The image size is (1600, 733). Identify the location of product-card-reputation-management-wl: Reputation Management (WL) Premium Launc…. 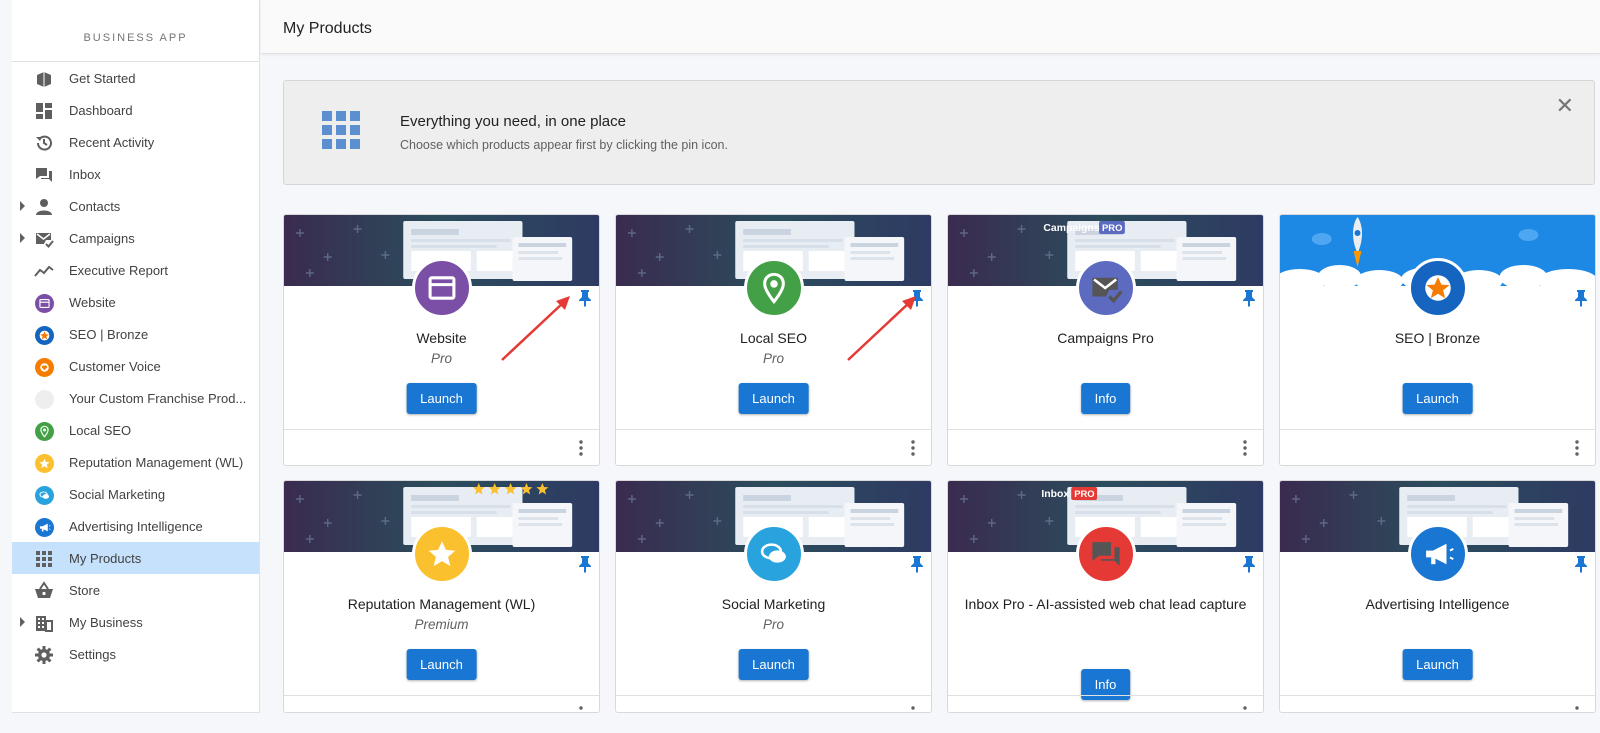
(441, 596).